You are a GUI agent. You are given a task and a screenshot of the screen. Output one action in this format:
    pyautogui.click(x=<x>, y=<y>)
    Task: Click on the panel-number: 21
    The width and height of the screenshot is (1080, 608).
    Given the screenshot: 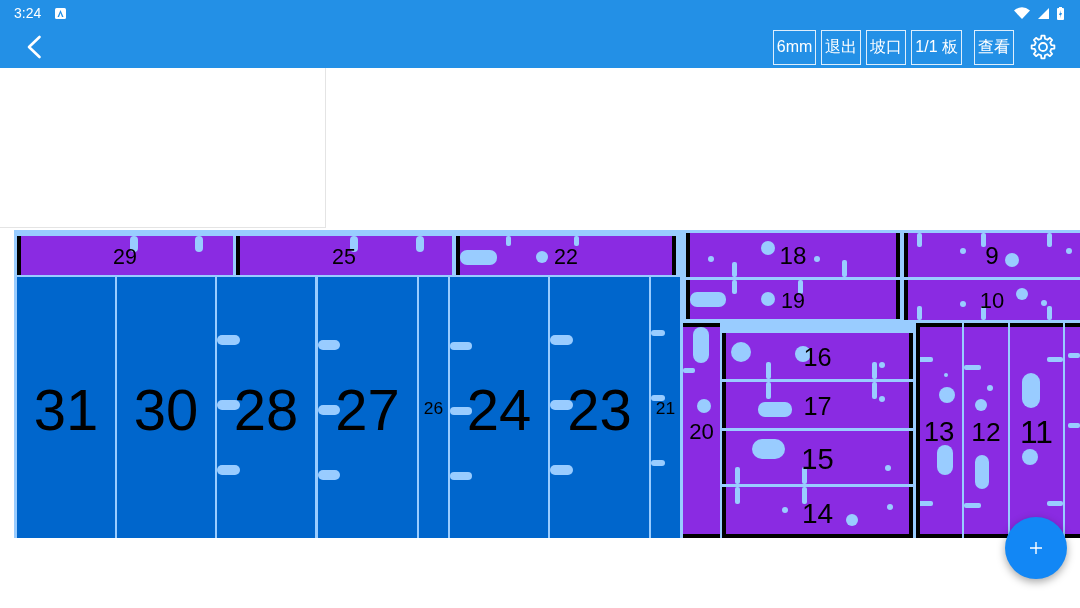 What is the action you would take?
    pyautogui.click(x=665, y=408)
    